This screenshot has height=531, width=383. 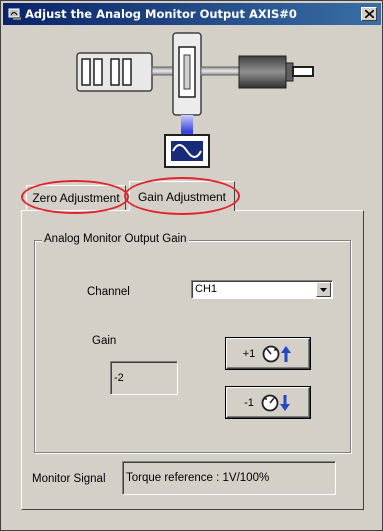 I want to click on gain-increment-button: +1, so click(x=268, y=353).